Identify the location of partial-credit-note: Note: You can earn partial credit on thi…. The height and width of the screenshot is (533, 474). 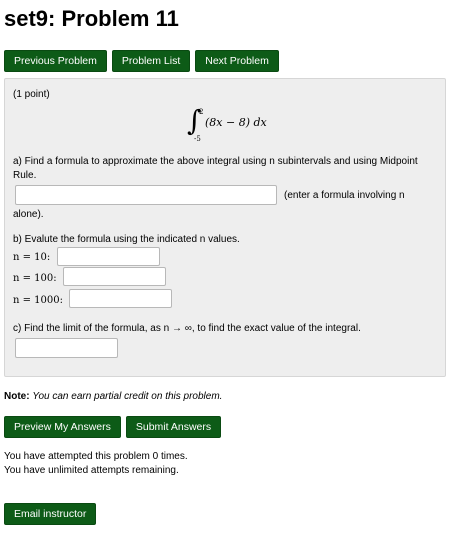
(113, 396).